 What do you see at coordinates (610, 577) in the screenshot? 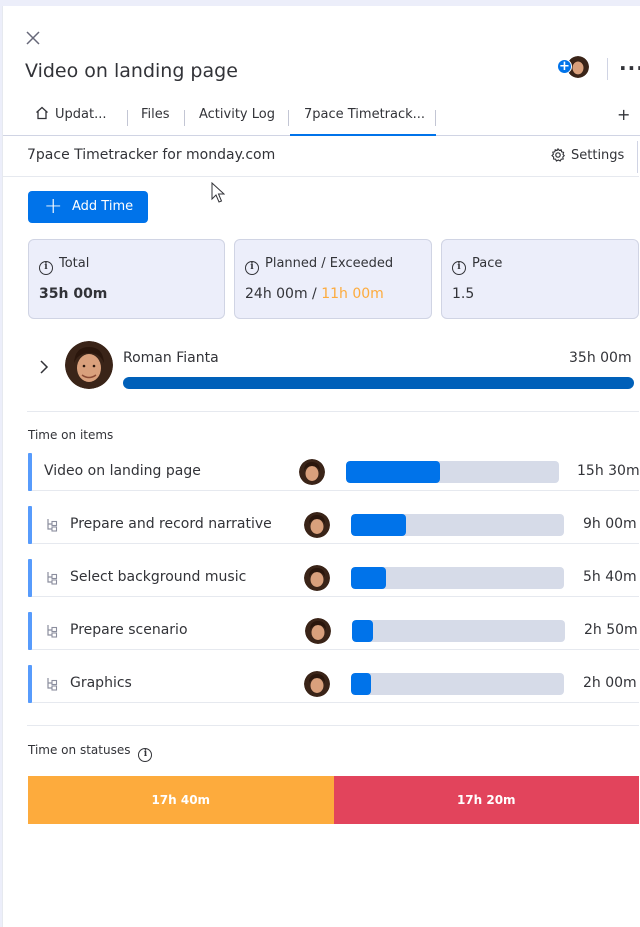
I see `item-time: 5h 40m` at bounding box center [610, 577].